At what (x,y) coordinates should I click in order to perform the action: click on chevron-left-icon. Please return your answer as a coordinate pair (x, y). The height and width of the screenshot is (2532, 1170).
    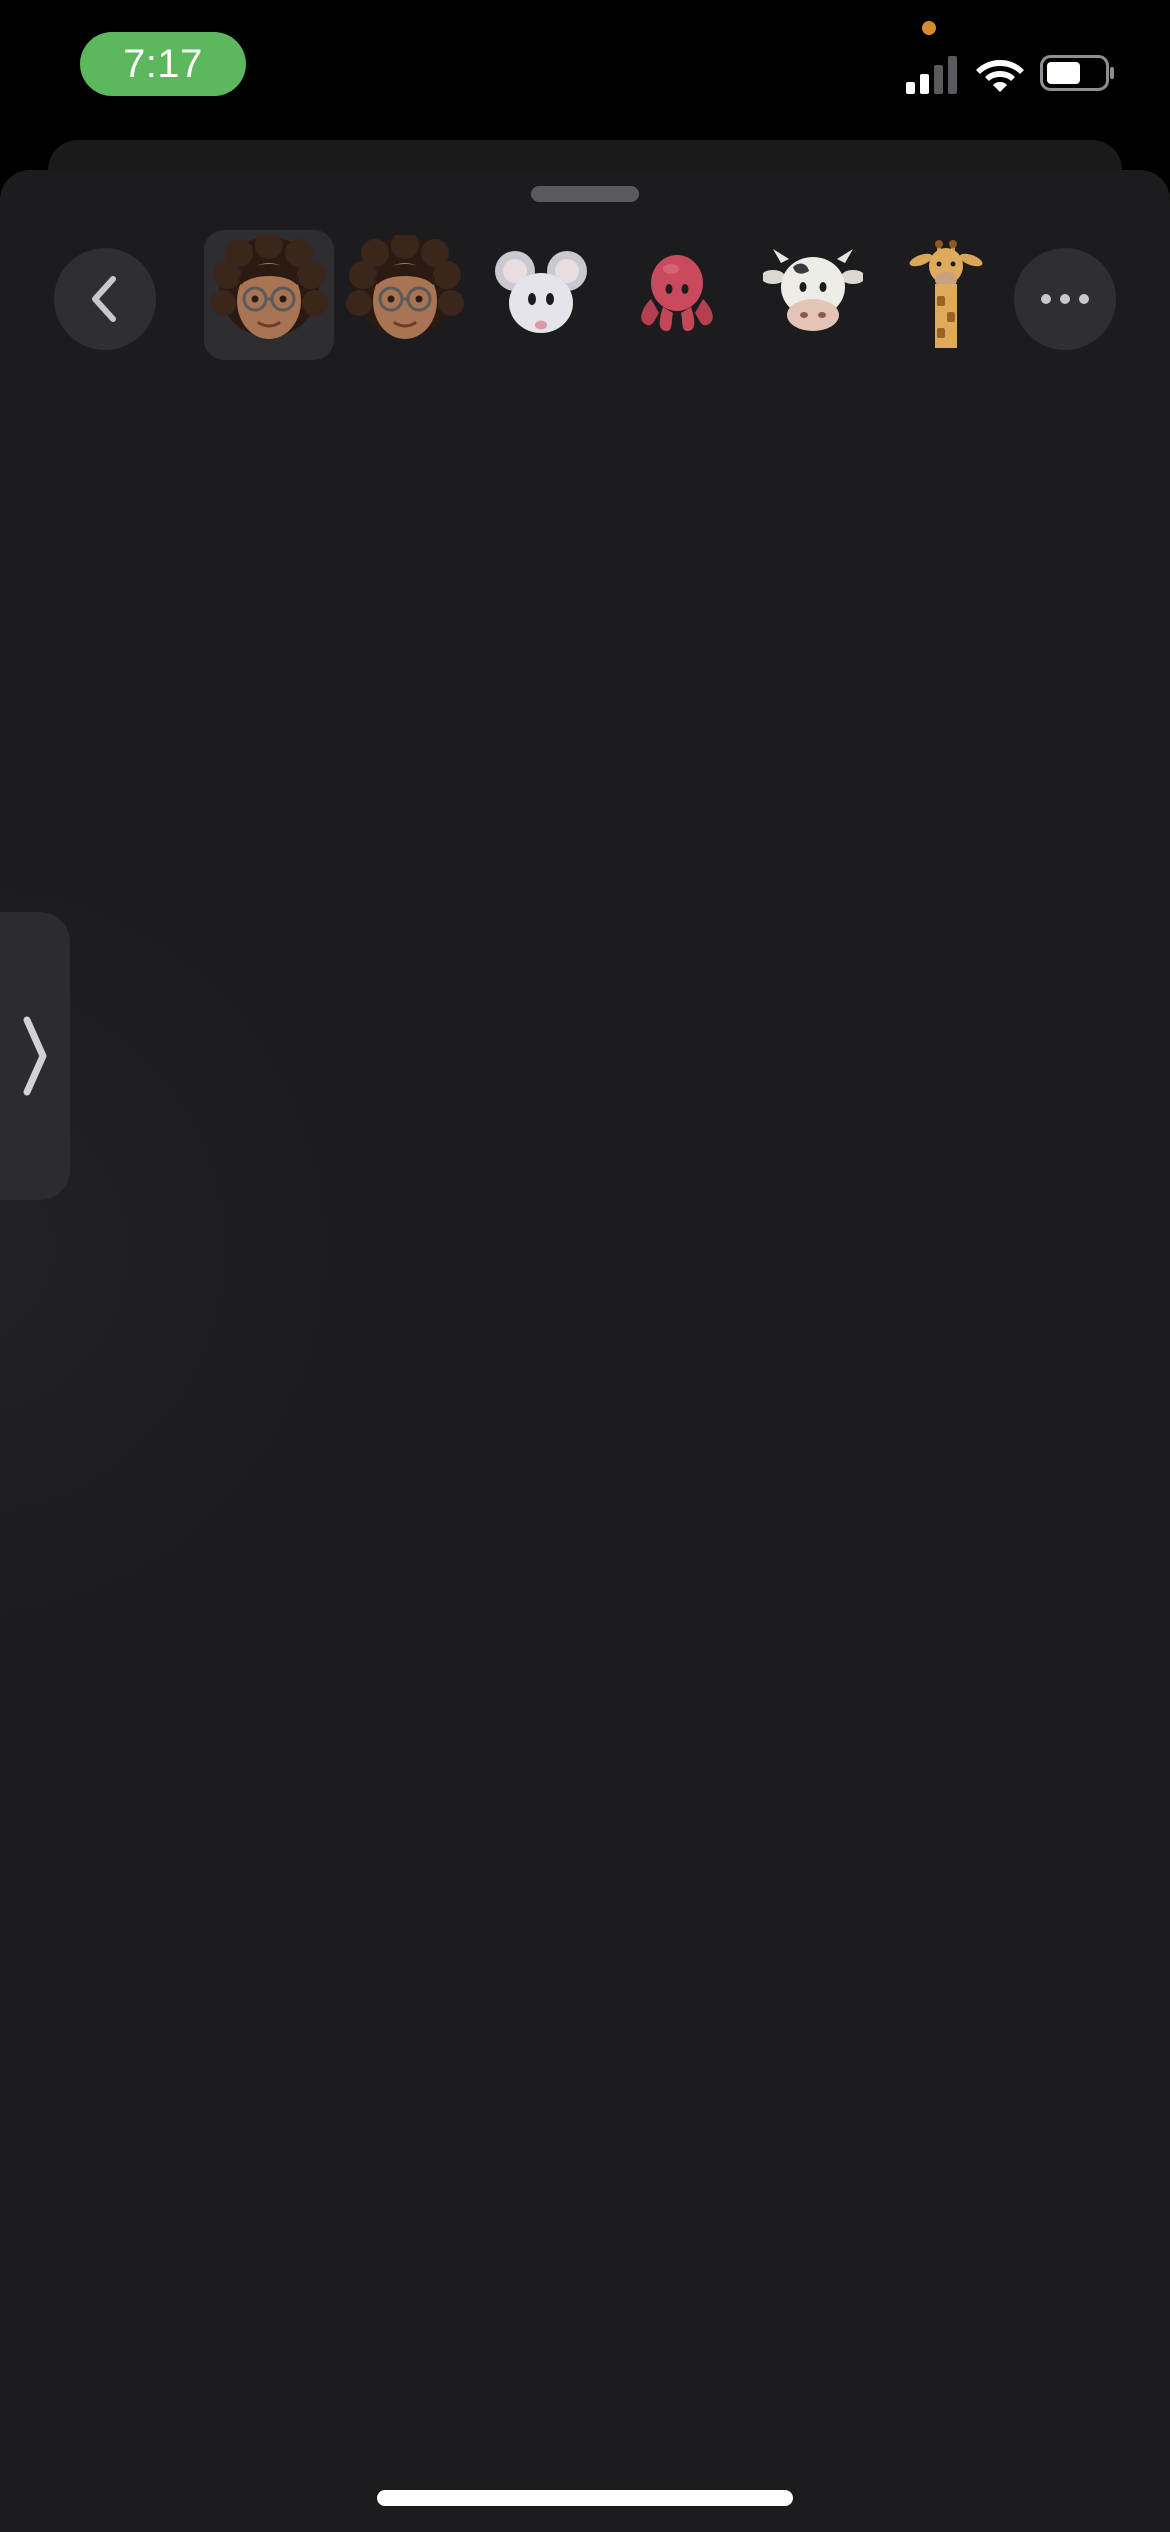
    Looking at the image, I should click on (104, 299).